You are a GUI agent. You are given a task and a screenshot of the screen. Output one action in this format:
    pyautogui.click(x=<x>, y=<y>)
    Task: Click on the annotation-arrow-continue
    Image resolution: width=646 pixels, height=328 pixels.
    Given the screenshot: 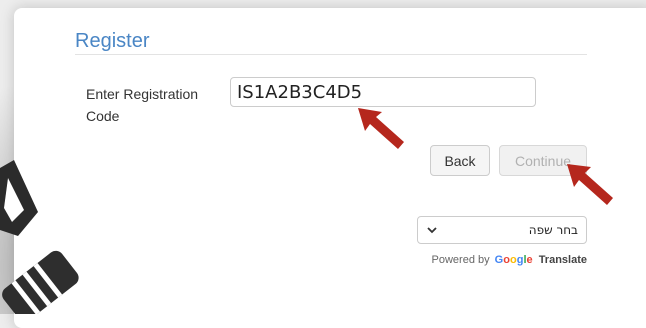 What is the action you would take?
    pyautogui.click(x=590, y=184)
    